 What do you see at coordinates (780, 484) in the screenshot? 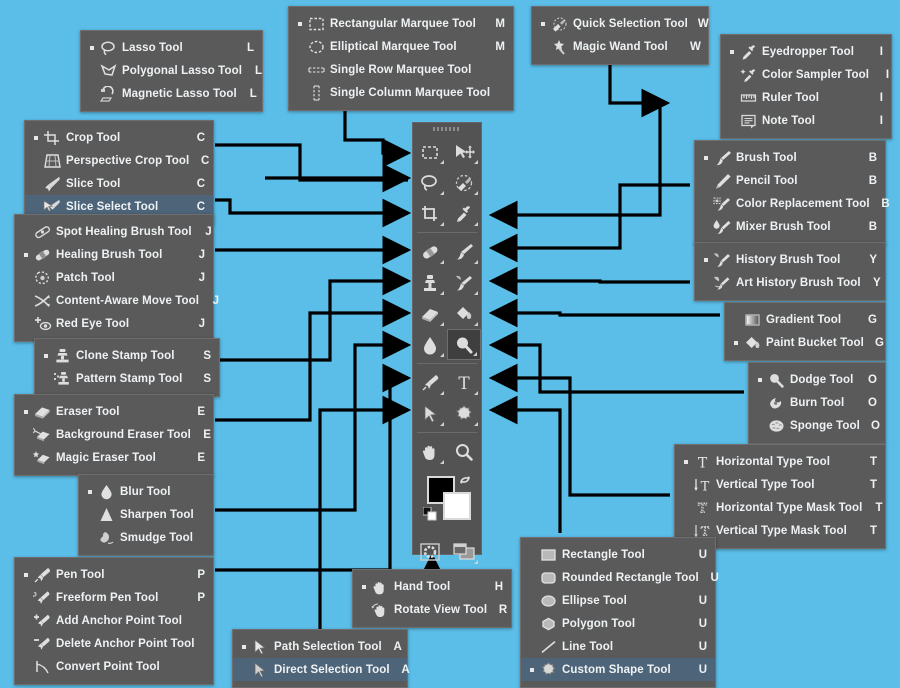
I see `tool-menu-item: T Vertical Type Tool T` at bounding box center [780, 484].